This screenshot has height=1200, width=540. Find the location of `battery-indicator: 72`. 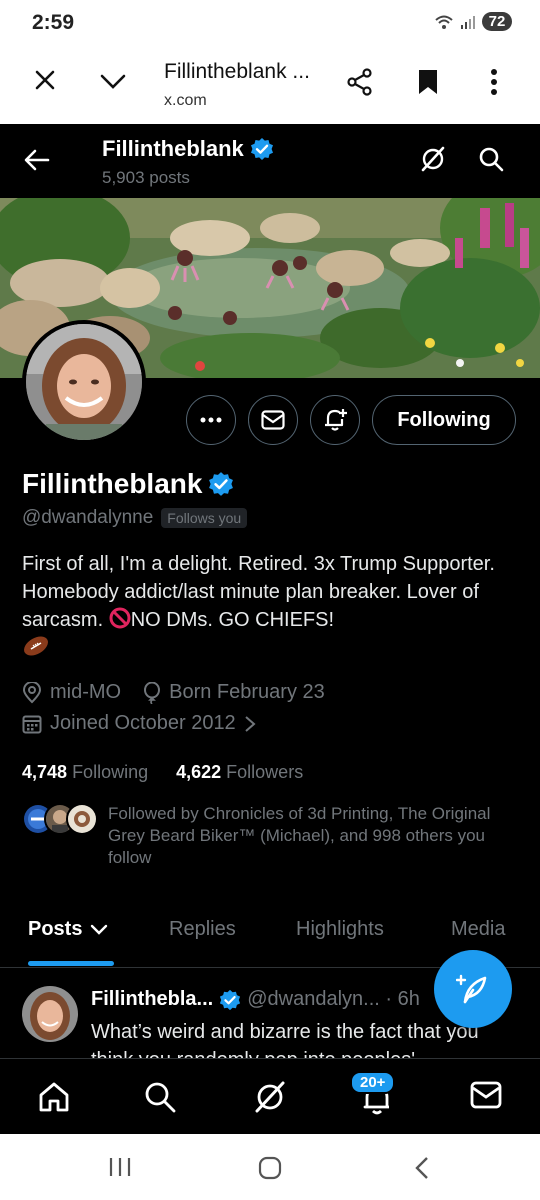

battery-indicator: 72 is located at coordinates (497, 21).